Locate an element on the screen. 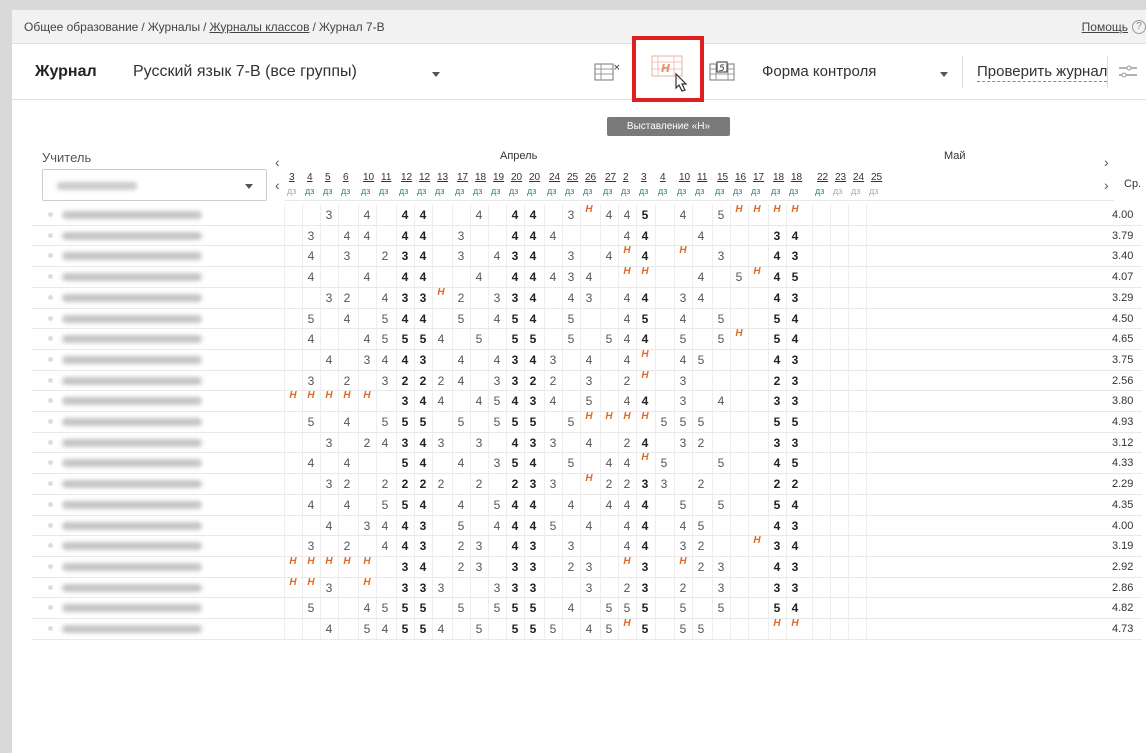  teacher-select is located at coordinates (154, 185).